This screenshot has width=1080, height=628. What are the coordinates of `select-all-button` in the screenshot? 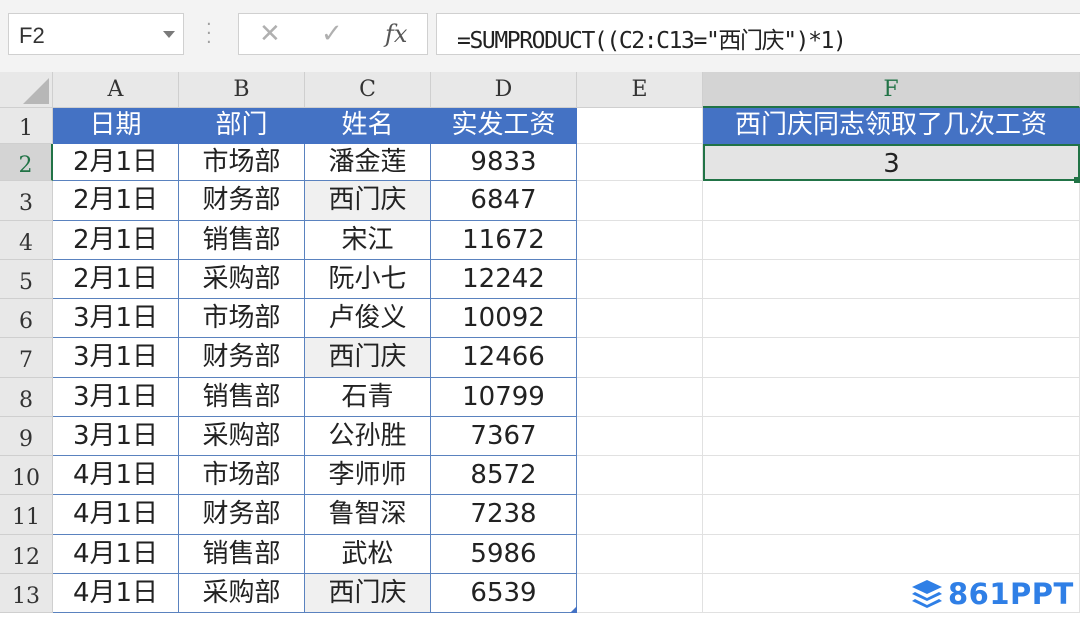 It's located at (26, 90).